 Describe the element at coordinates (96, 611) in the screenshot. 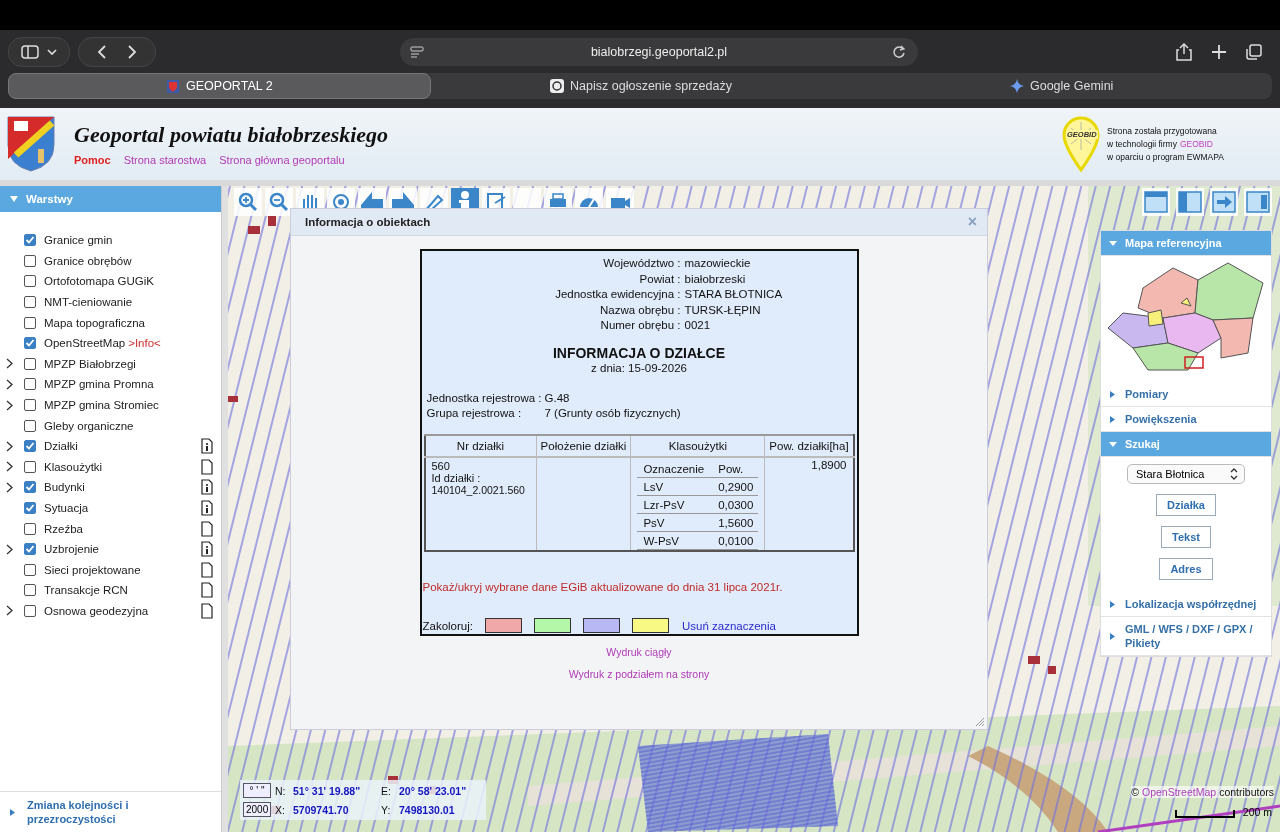

I see `layer-label: Osnowa geodezyjna` at that location.